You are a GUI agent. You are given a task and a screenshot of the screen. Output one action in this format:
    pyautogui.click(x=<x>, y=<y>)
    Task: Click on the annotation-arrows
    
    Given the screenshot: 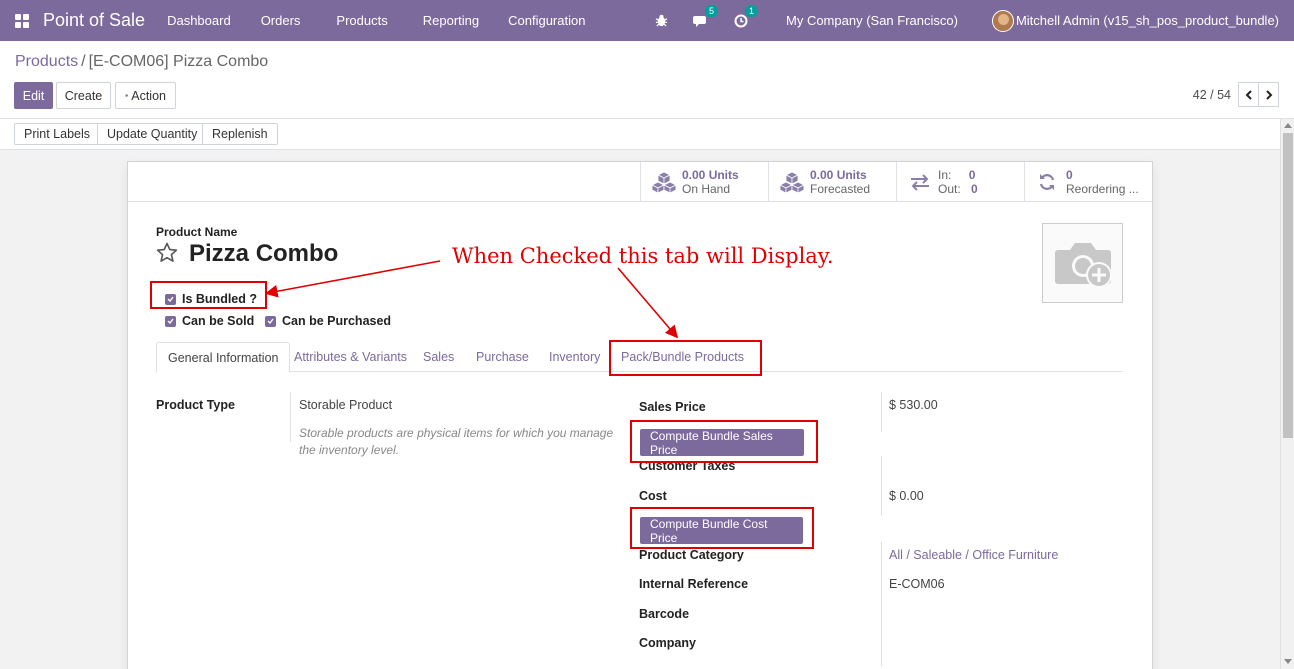 What is the action you would take?
    pyautogui.click(x=471, y=299)
    